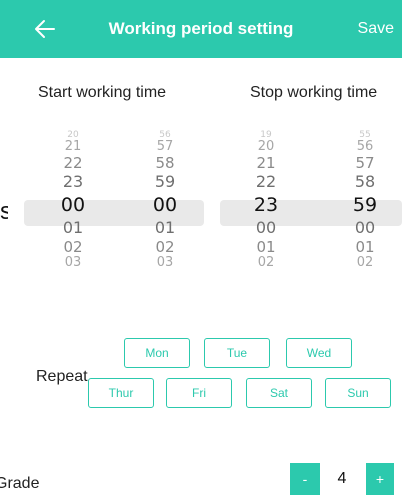  I want to click on repeat-label: Repeat, so click(62, 376).